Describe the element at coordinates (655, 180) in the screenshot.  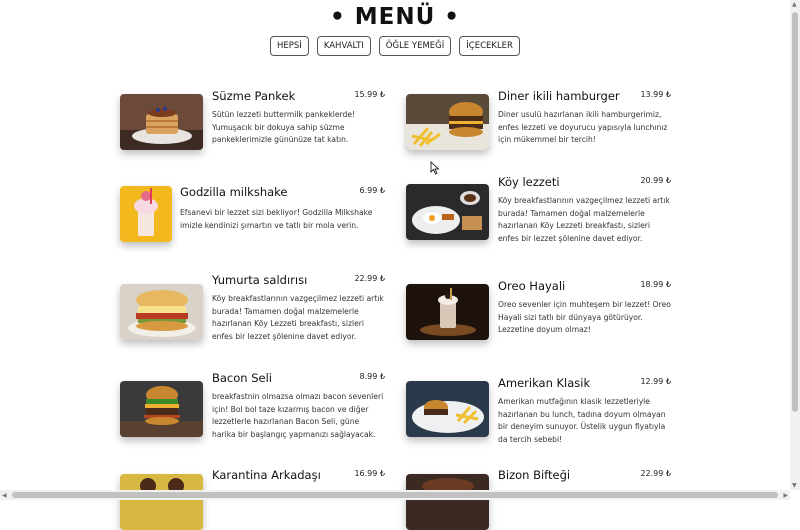
I see `item-price: 20.99 ₺` at that location.